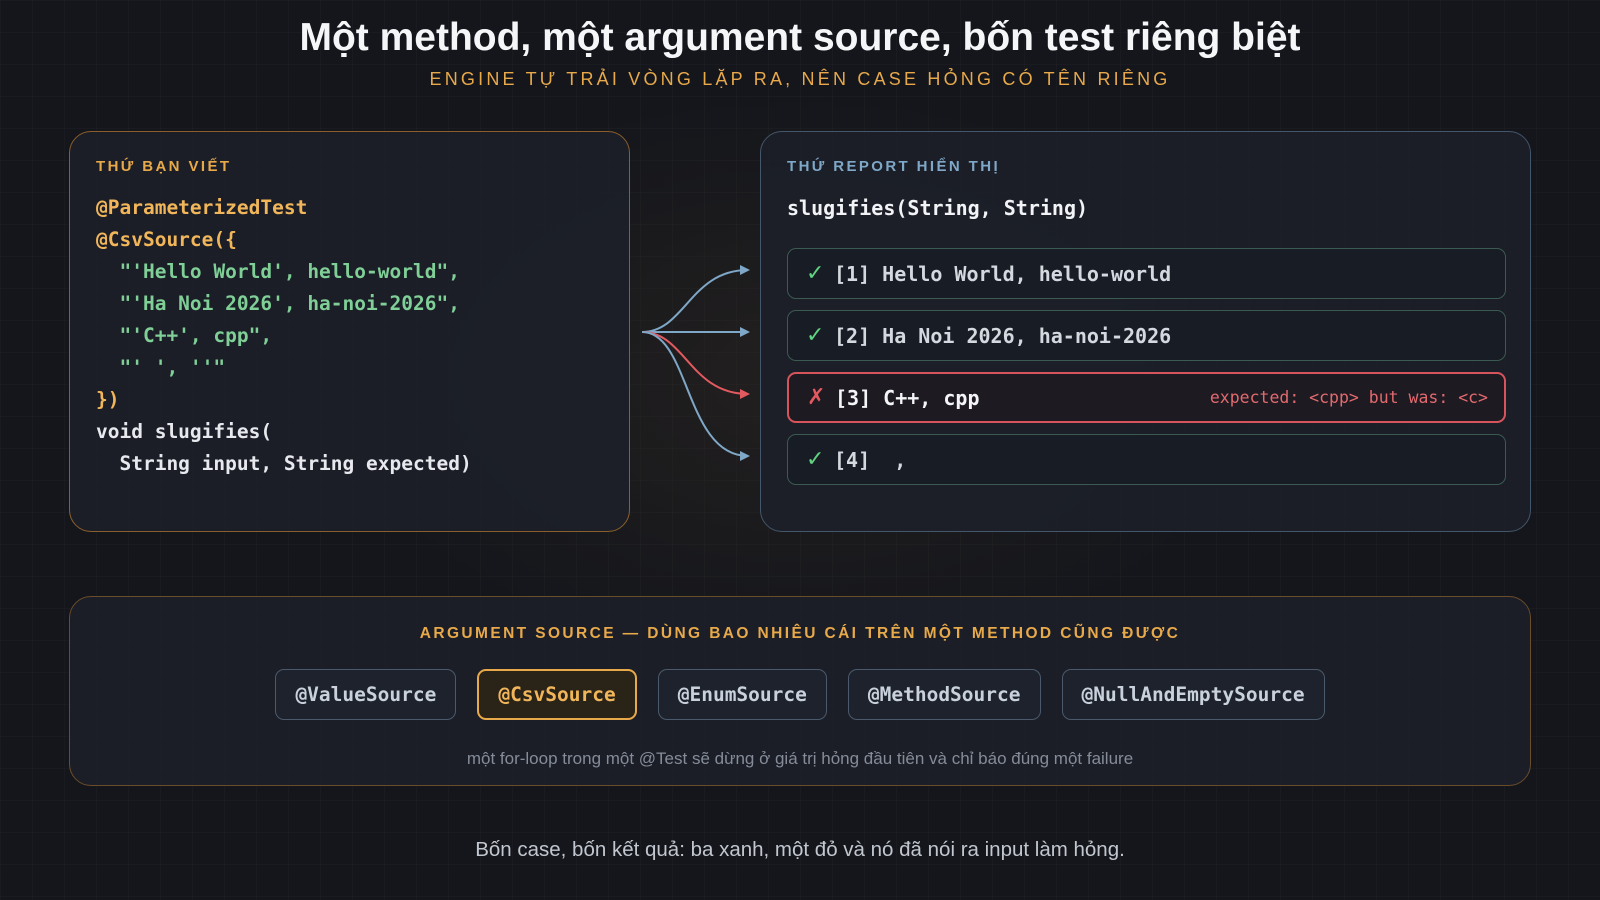  Describe the element at coordinates (1193, 694) in the screenshot. I see `chip-null-and-empty-source: @NullAndEmptySource` at that location.